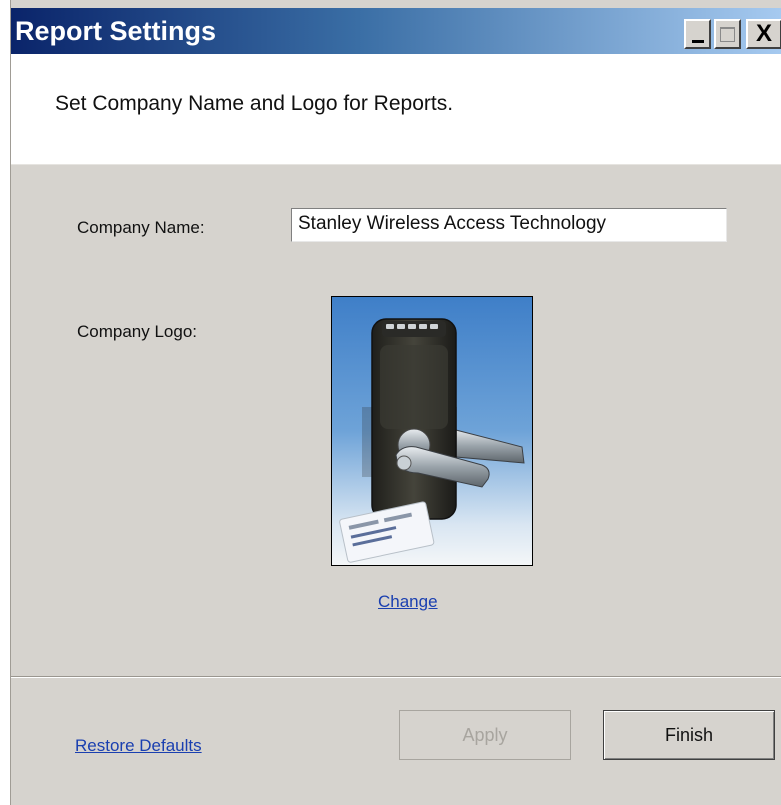 This screenshot has width=781, height=805. I want to click on minimize-icon, so click(697, 41).